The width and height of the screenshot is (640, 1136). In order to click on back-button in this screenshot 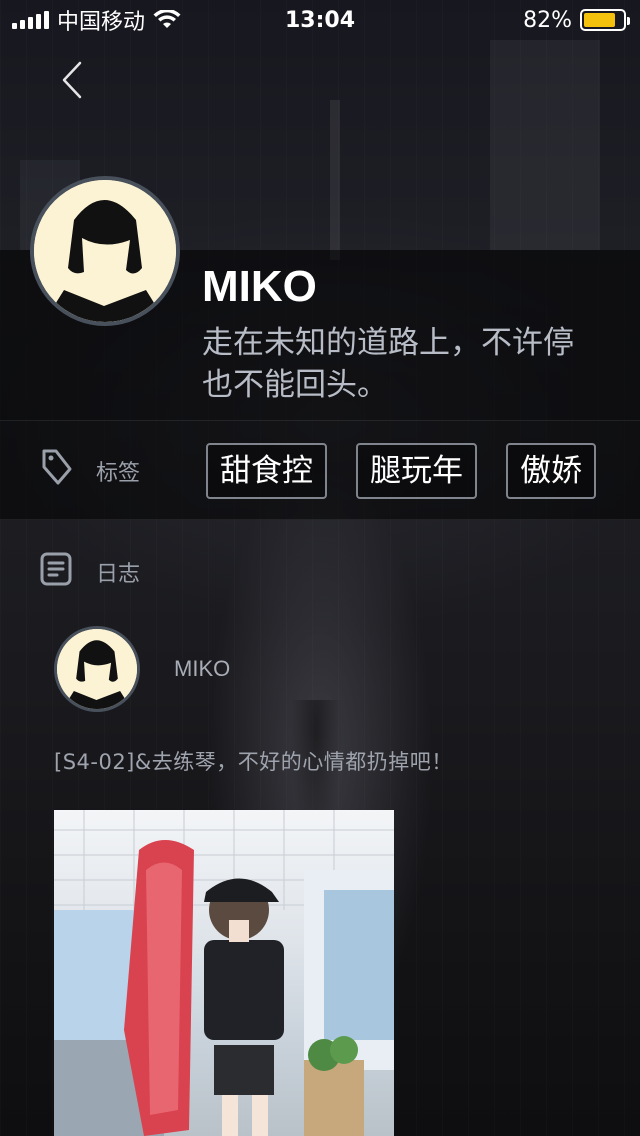, I will do `click(72, 80)`.